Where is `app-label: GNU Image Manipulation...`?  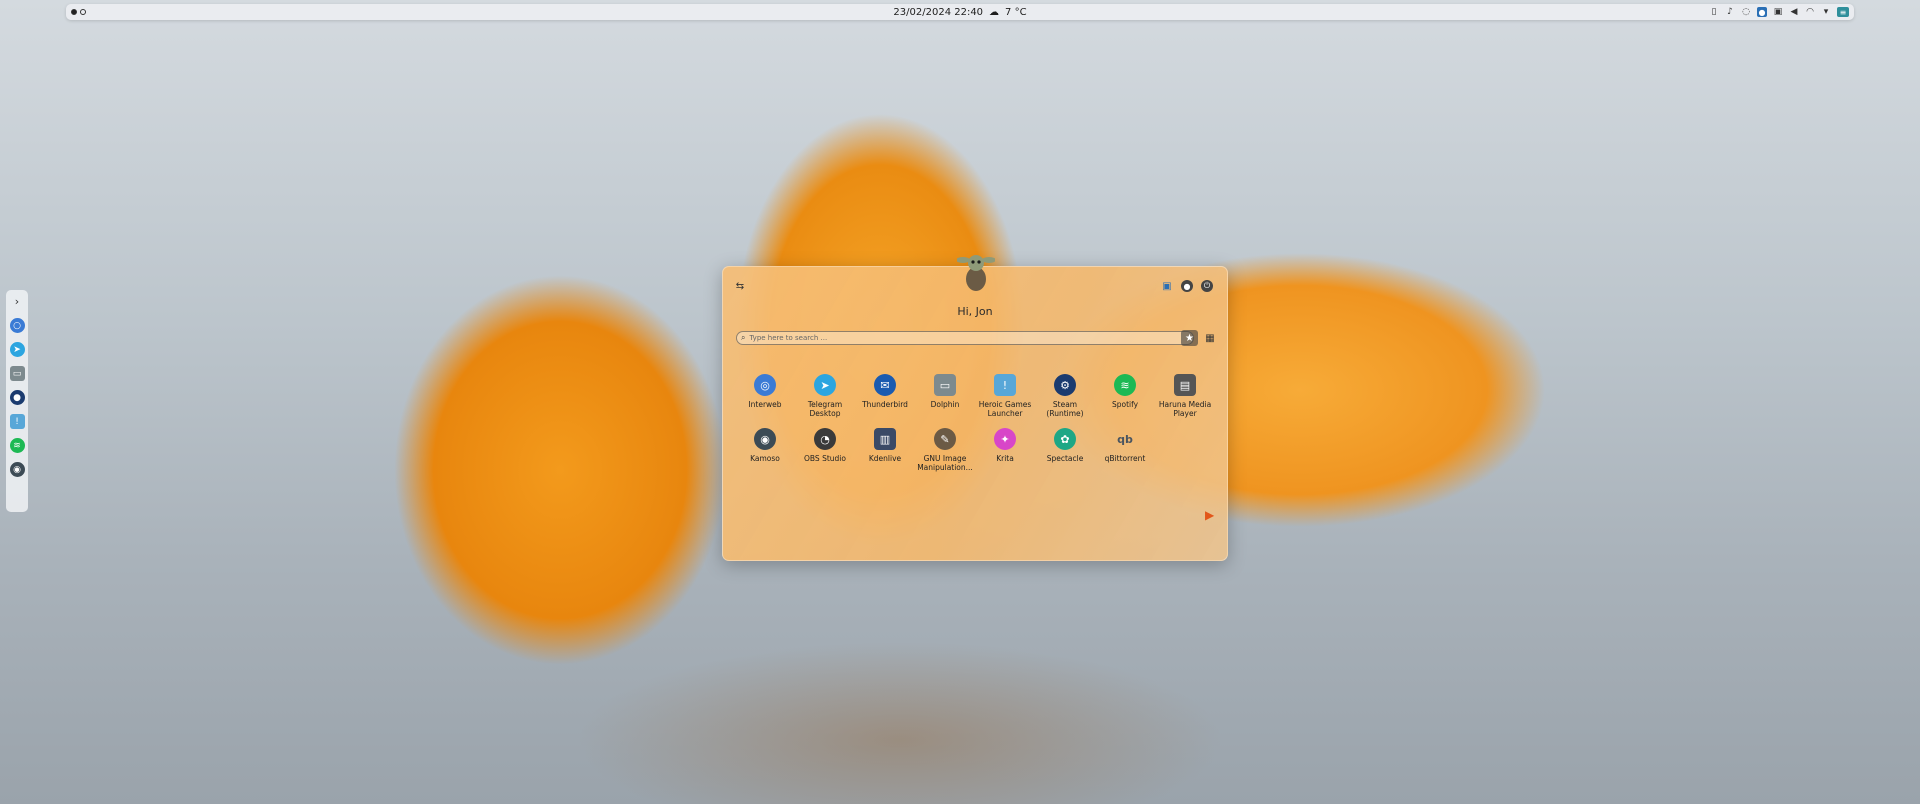
app-label: GNU Image Manipulation... is located at coordinates (945, 463).